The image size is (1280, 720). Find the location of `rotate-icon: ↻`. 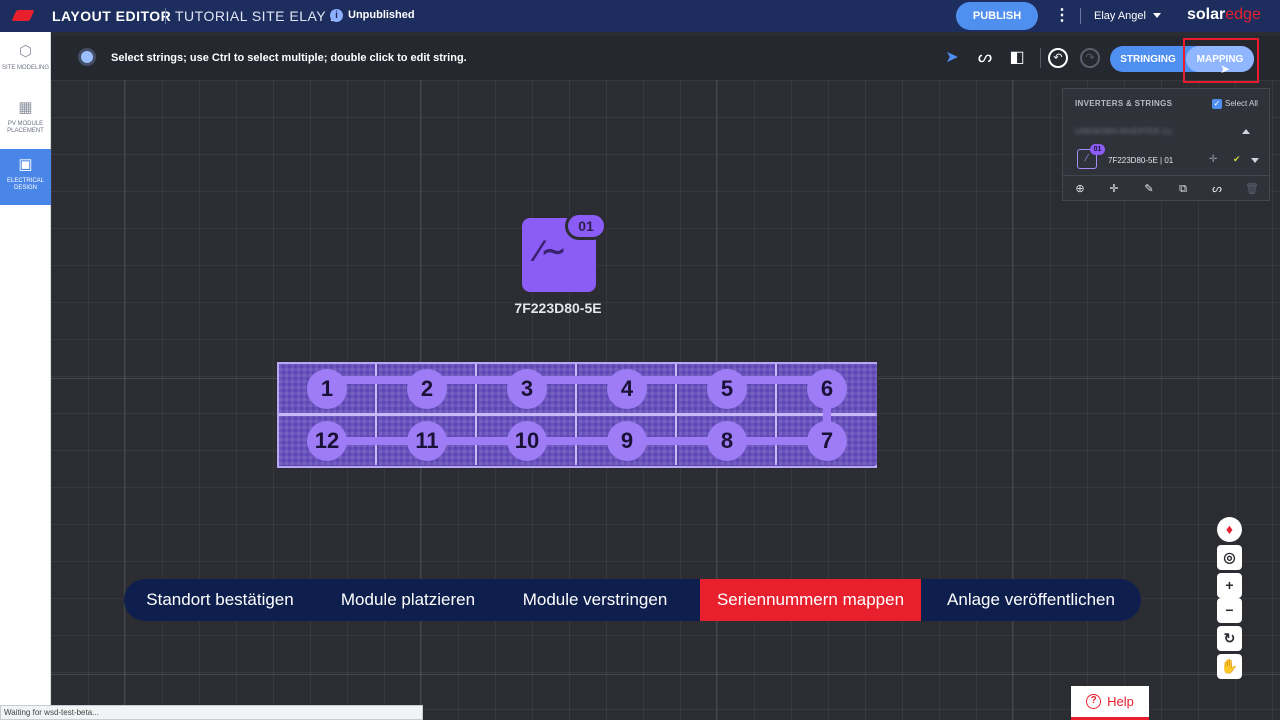

rotate-icon: ↻ is located at coordinates (1229, 638).